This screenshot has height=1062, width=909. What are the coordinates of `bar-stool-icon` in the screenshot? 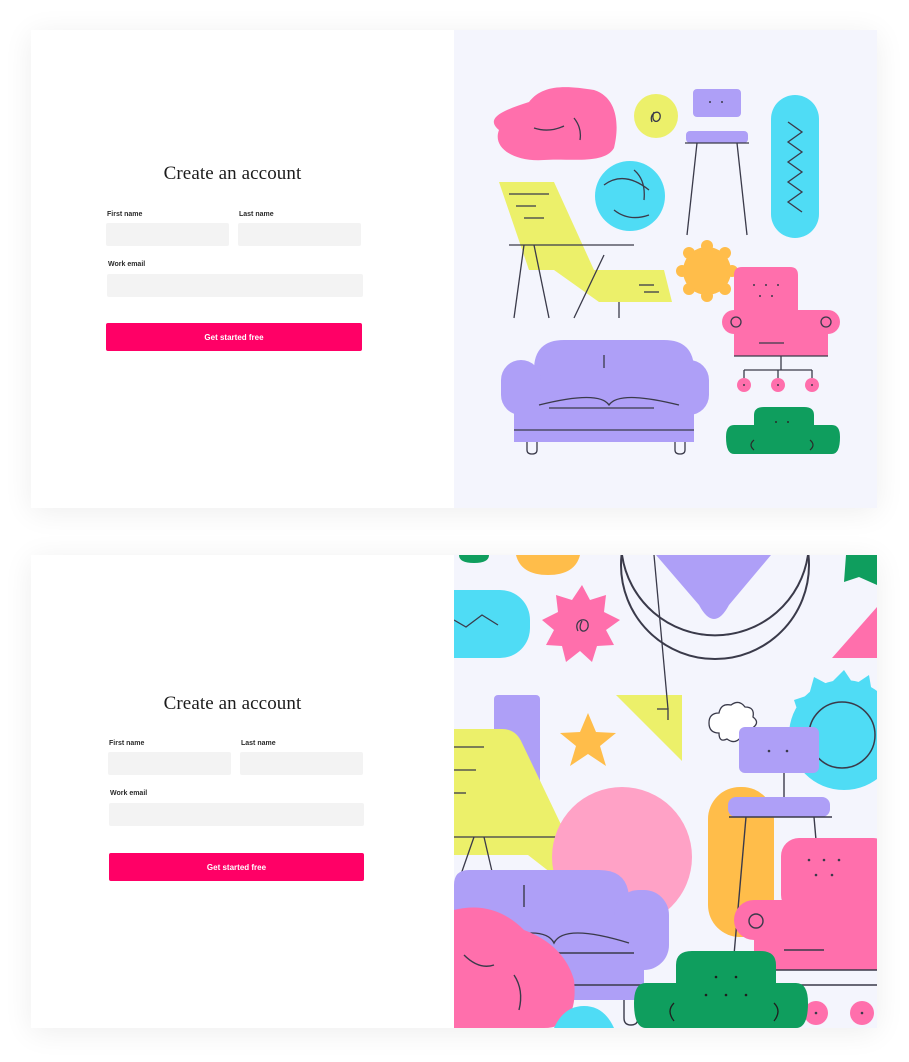 It's located at (717, 162).